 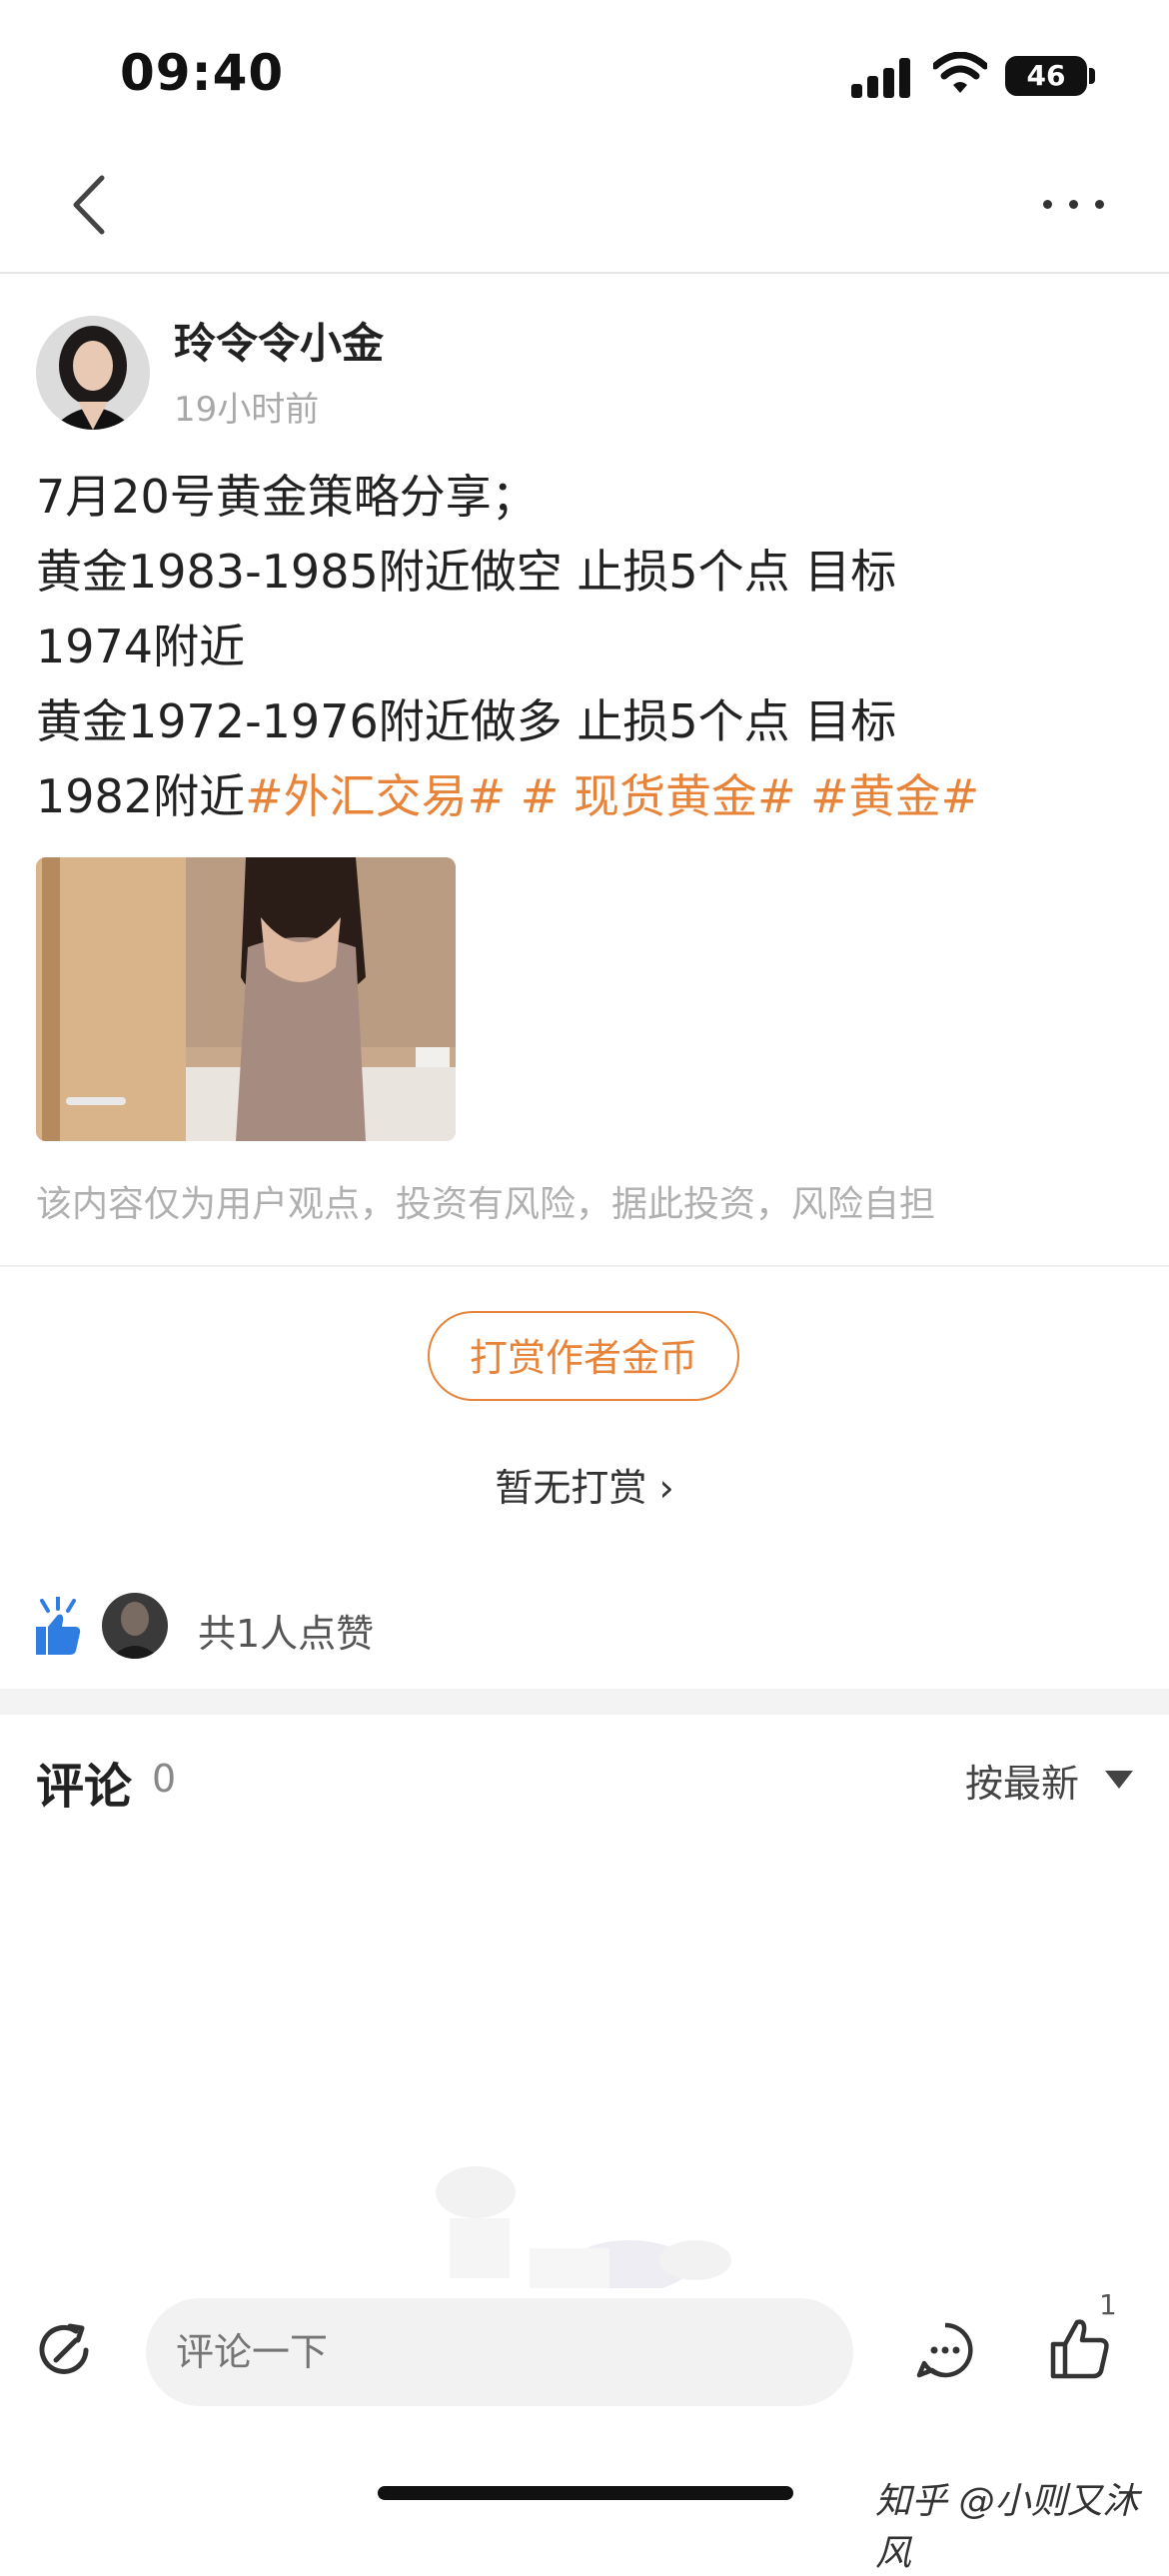 What do you see at coordinates (286, 1630) in the screenshot?
I see `like-summary: 共1人点赞` at bounding box center [286, 1630].